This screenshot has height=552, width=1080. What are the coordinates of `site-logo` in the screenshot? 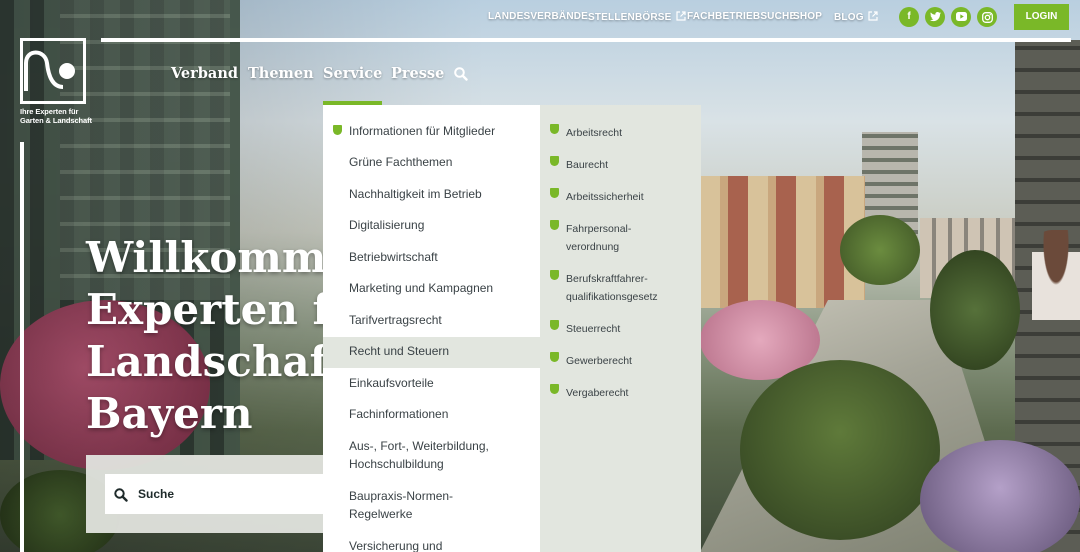 It's located at (53, 71).